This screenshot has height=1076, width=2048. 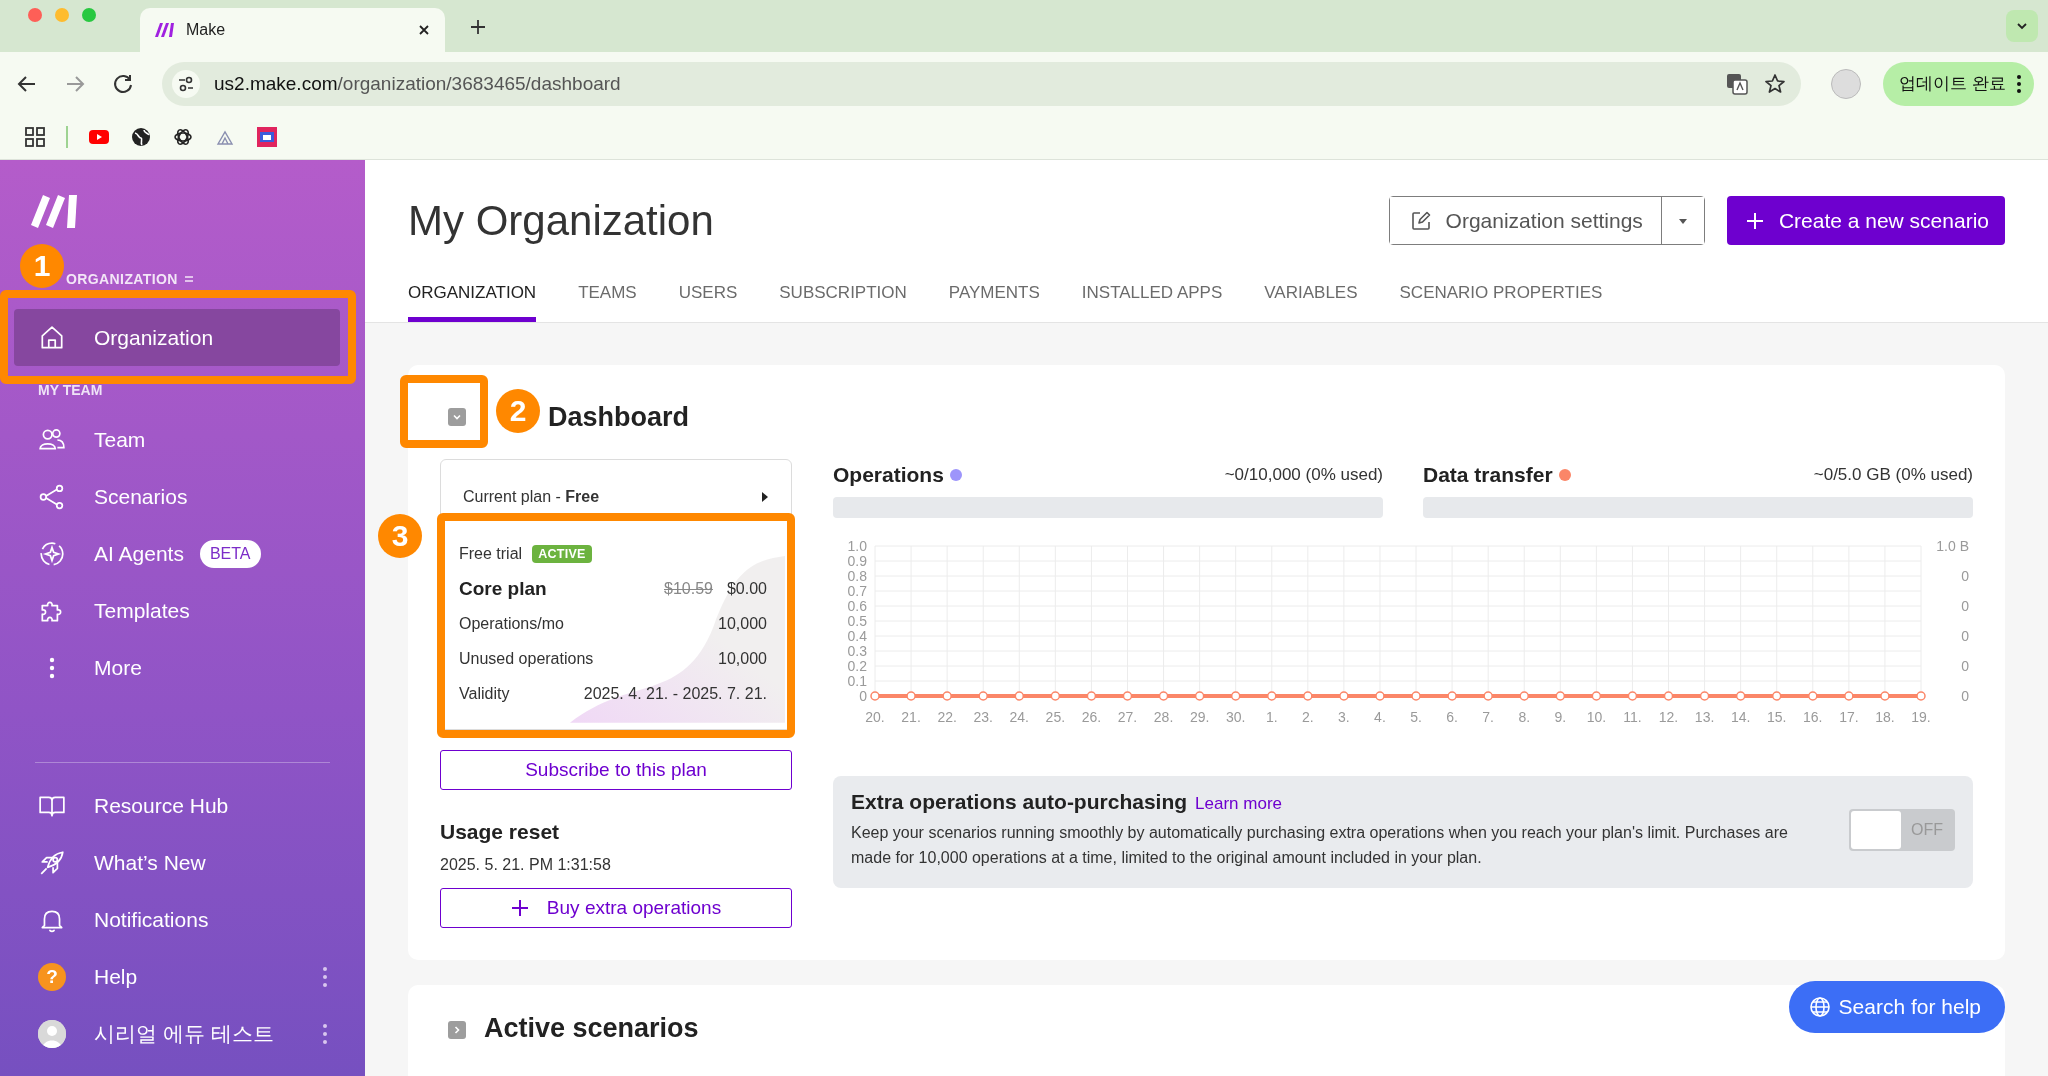 I want to click on sidebar-item: AI Agents BETA, so click(x=182, y=553).